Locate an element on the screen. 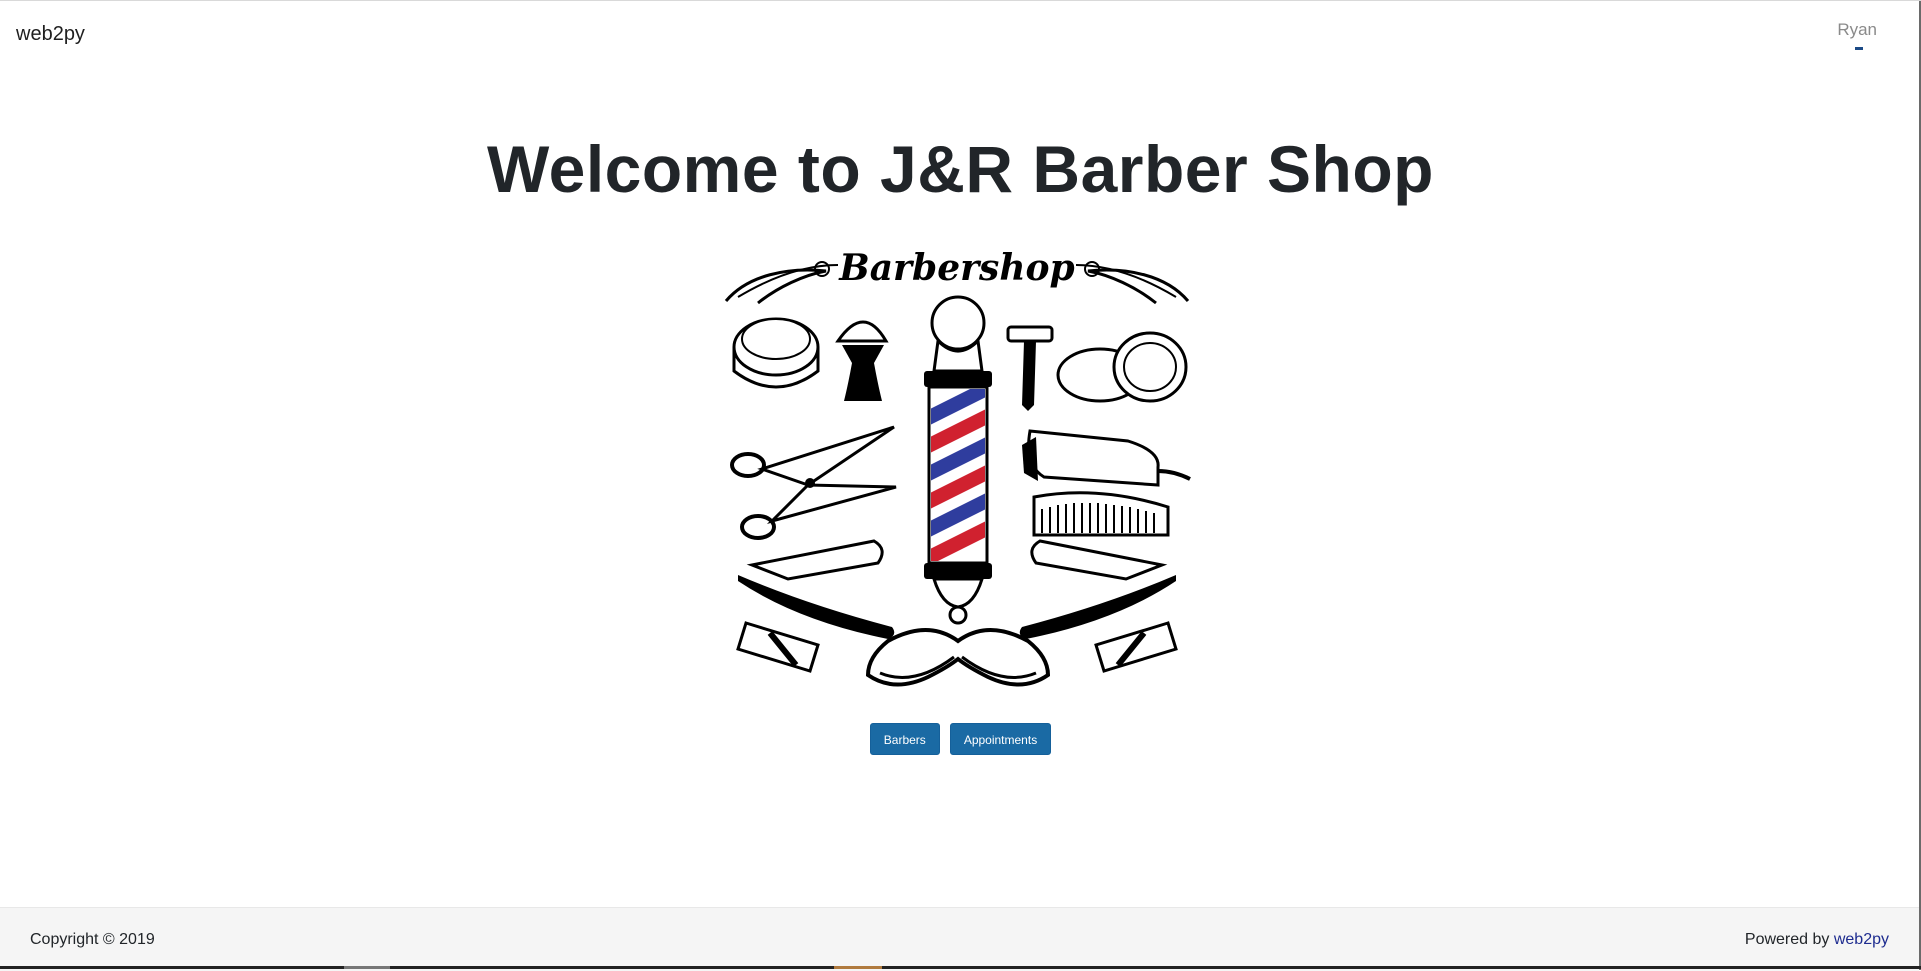 Image resolution: width=1921 pixels, height=971 pixels. safety-razor-icon is located at coordinates (1030, 368).